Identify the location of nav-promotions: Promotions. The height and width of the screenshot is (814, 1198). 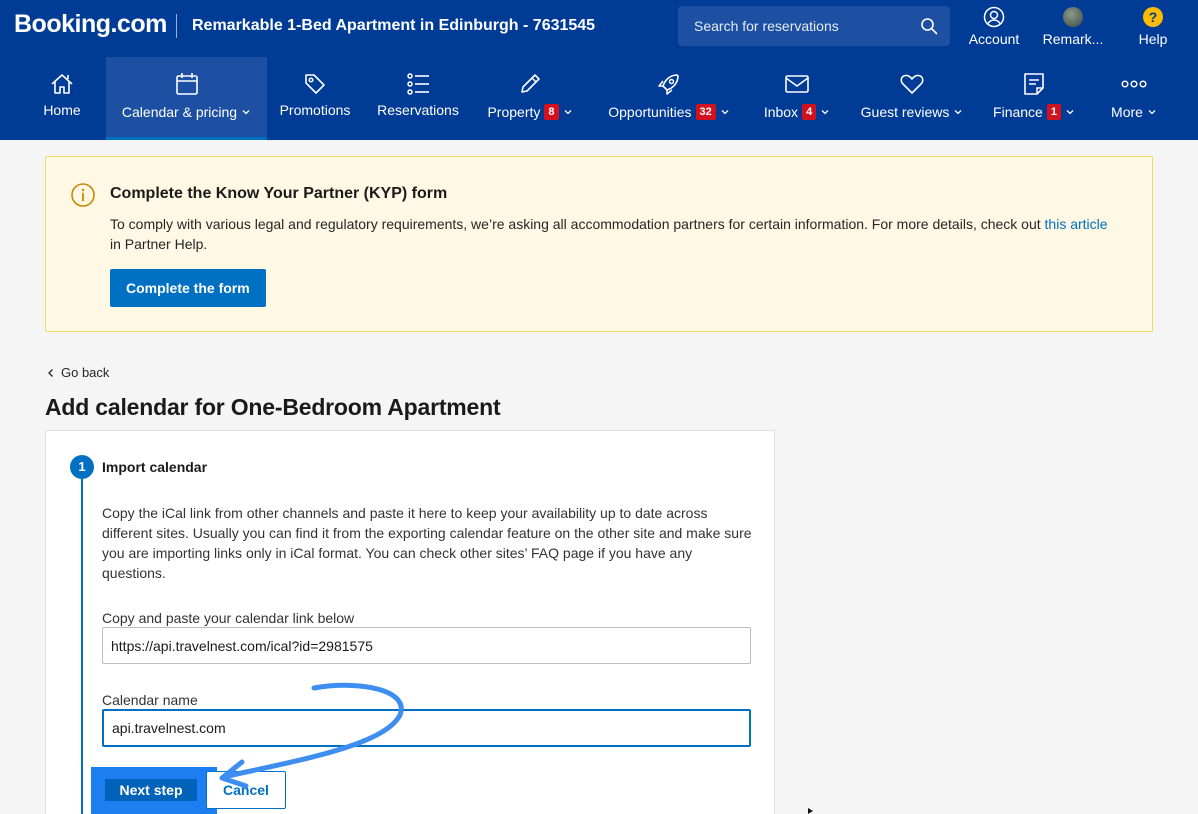
(315, 98).